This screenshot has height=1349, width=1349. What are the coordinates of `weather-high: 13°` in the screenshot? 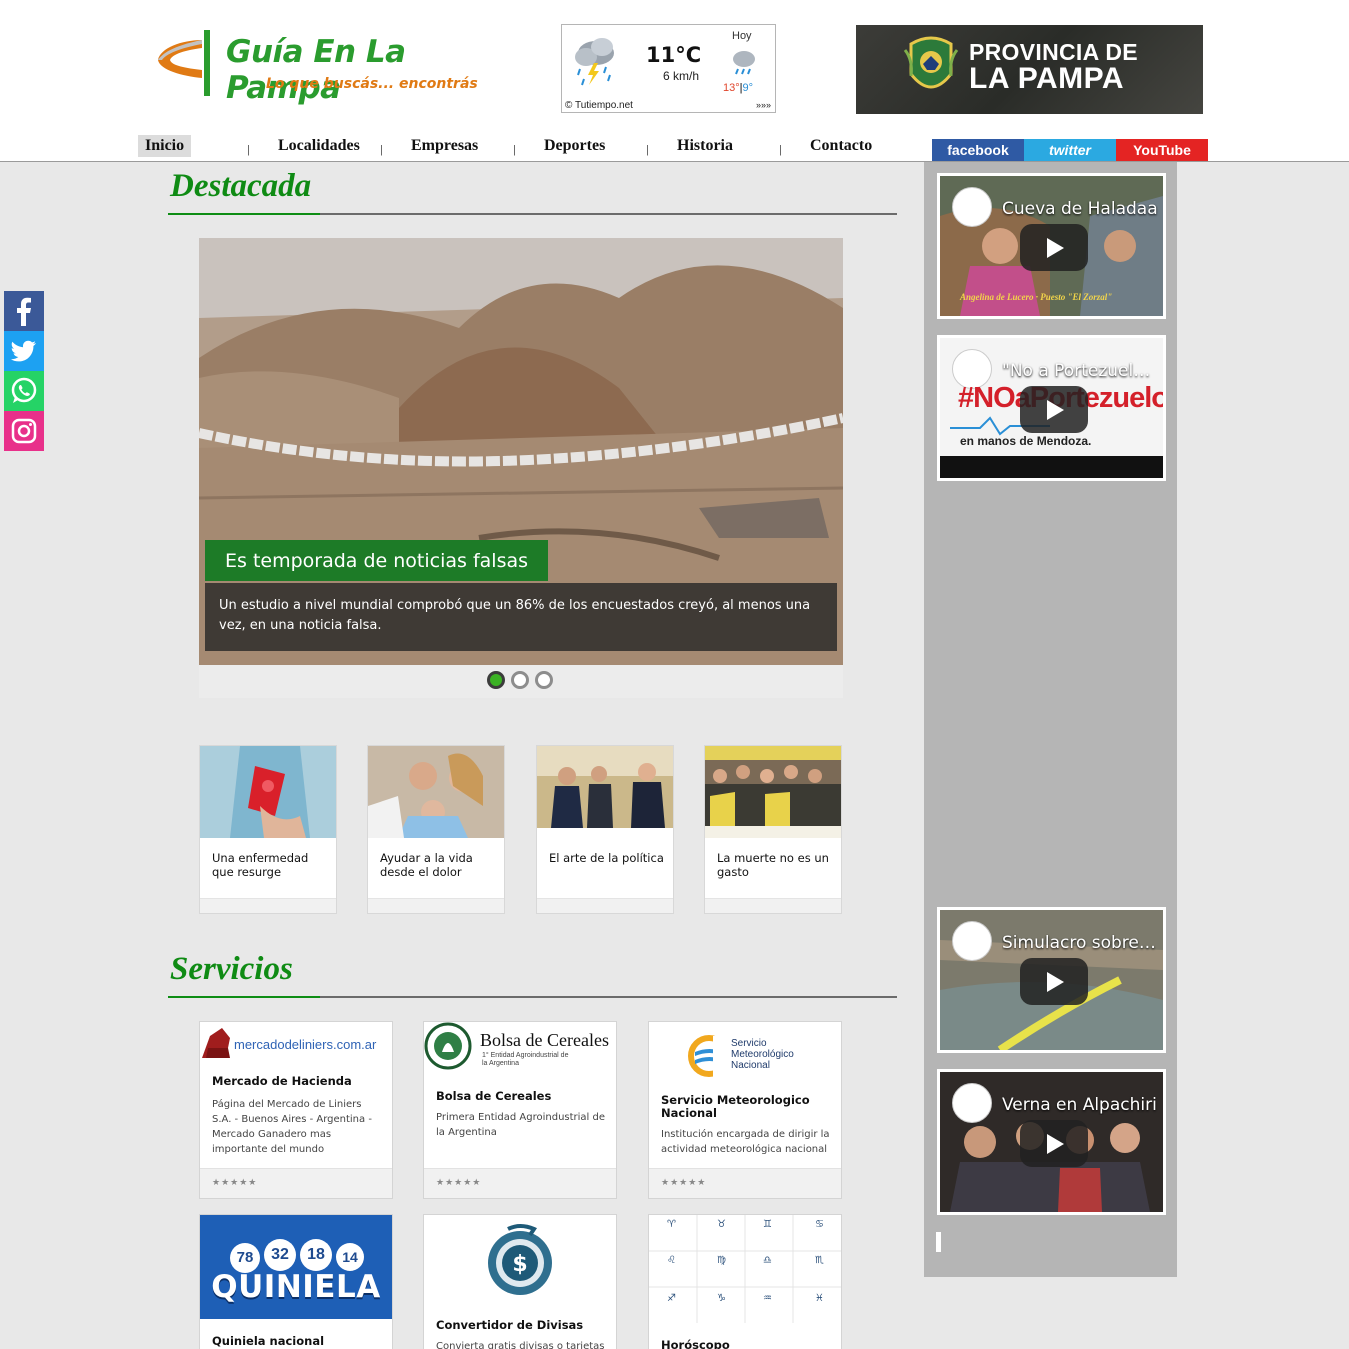 It's located at (731, 88).